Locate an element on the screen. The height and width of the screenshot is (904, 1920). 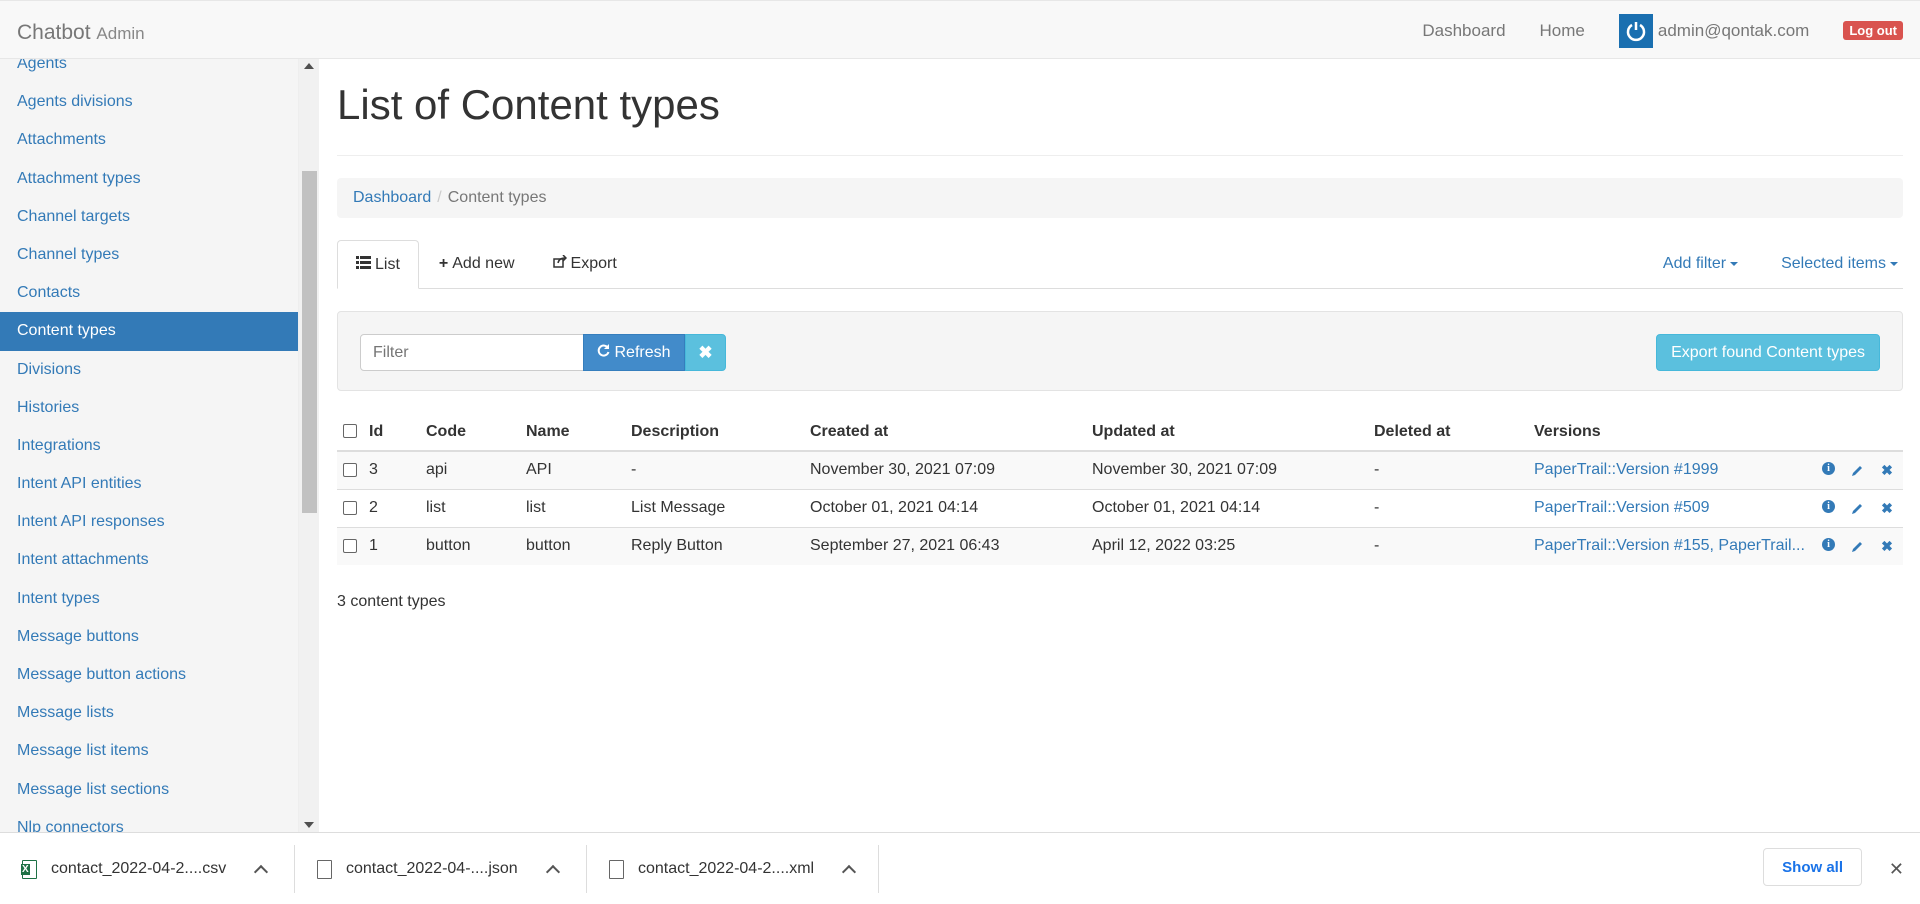
versions-link: PaperTrail::Version #509 is located at coordinates (1669, 508).